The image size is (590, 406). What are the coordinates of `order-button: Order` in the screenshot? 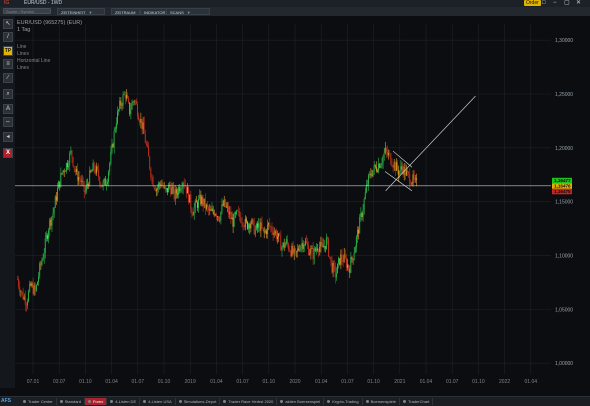 It's located at (532, 3).